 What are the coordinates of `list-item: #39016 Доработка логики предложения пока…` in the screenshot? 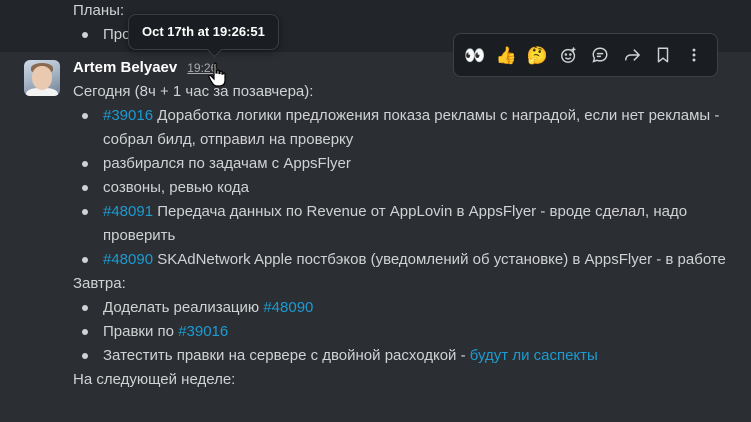 It's located at (408, 128).